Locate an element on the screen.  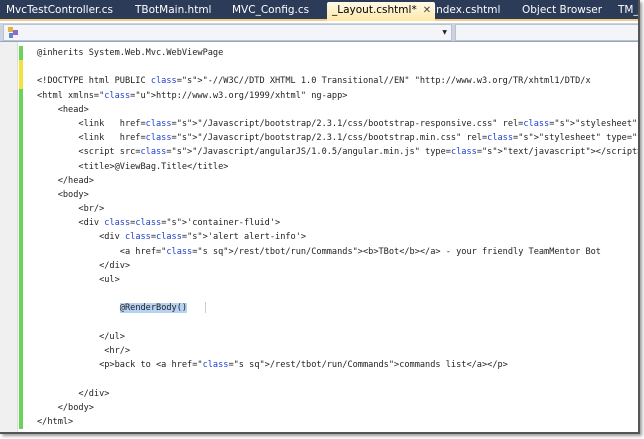
class-members-icon is located at coordinates (13, 32).